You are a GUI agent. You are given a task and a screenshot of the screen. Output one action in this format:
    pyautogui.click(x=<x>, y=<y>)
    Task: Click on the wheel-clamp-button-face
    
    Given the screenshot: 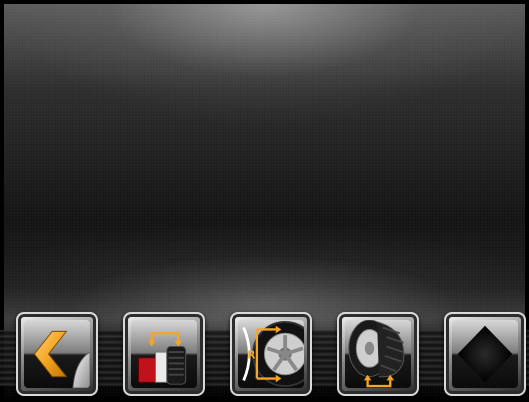 What is the action you would take?
    pyautogui.click(x=164, y=354)
    